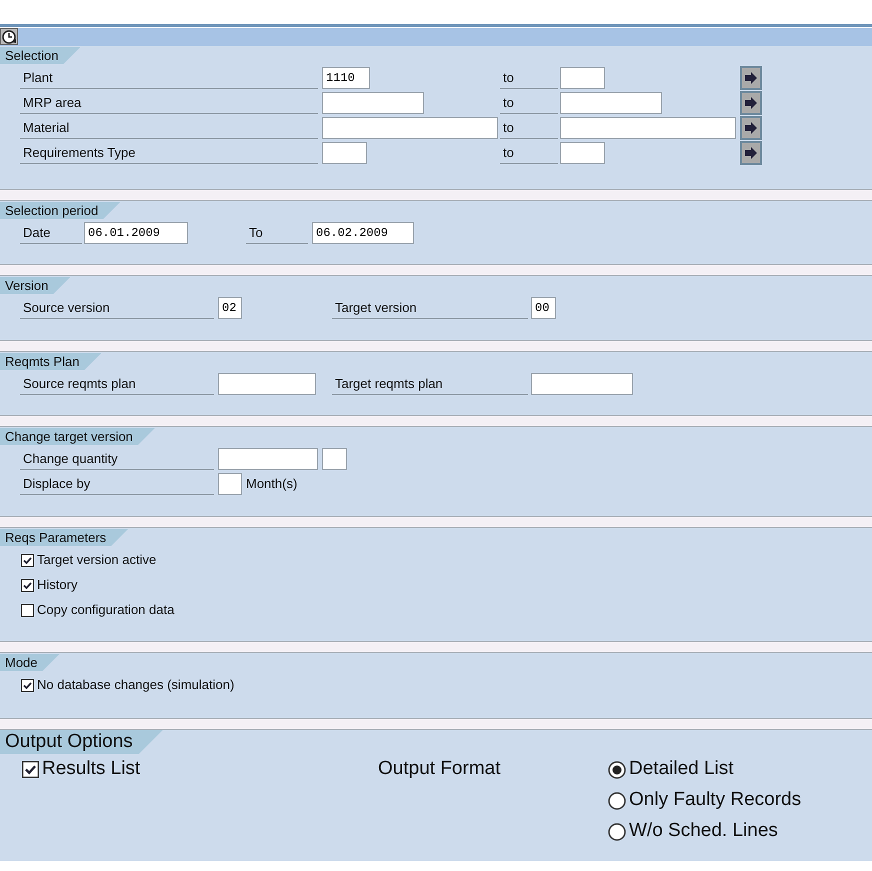  Describe the element at coordinates (81, 742) in the screenshot. I see `section-title: Output Options` at that location.